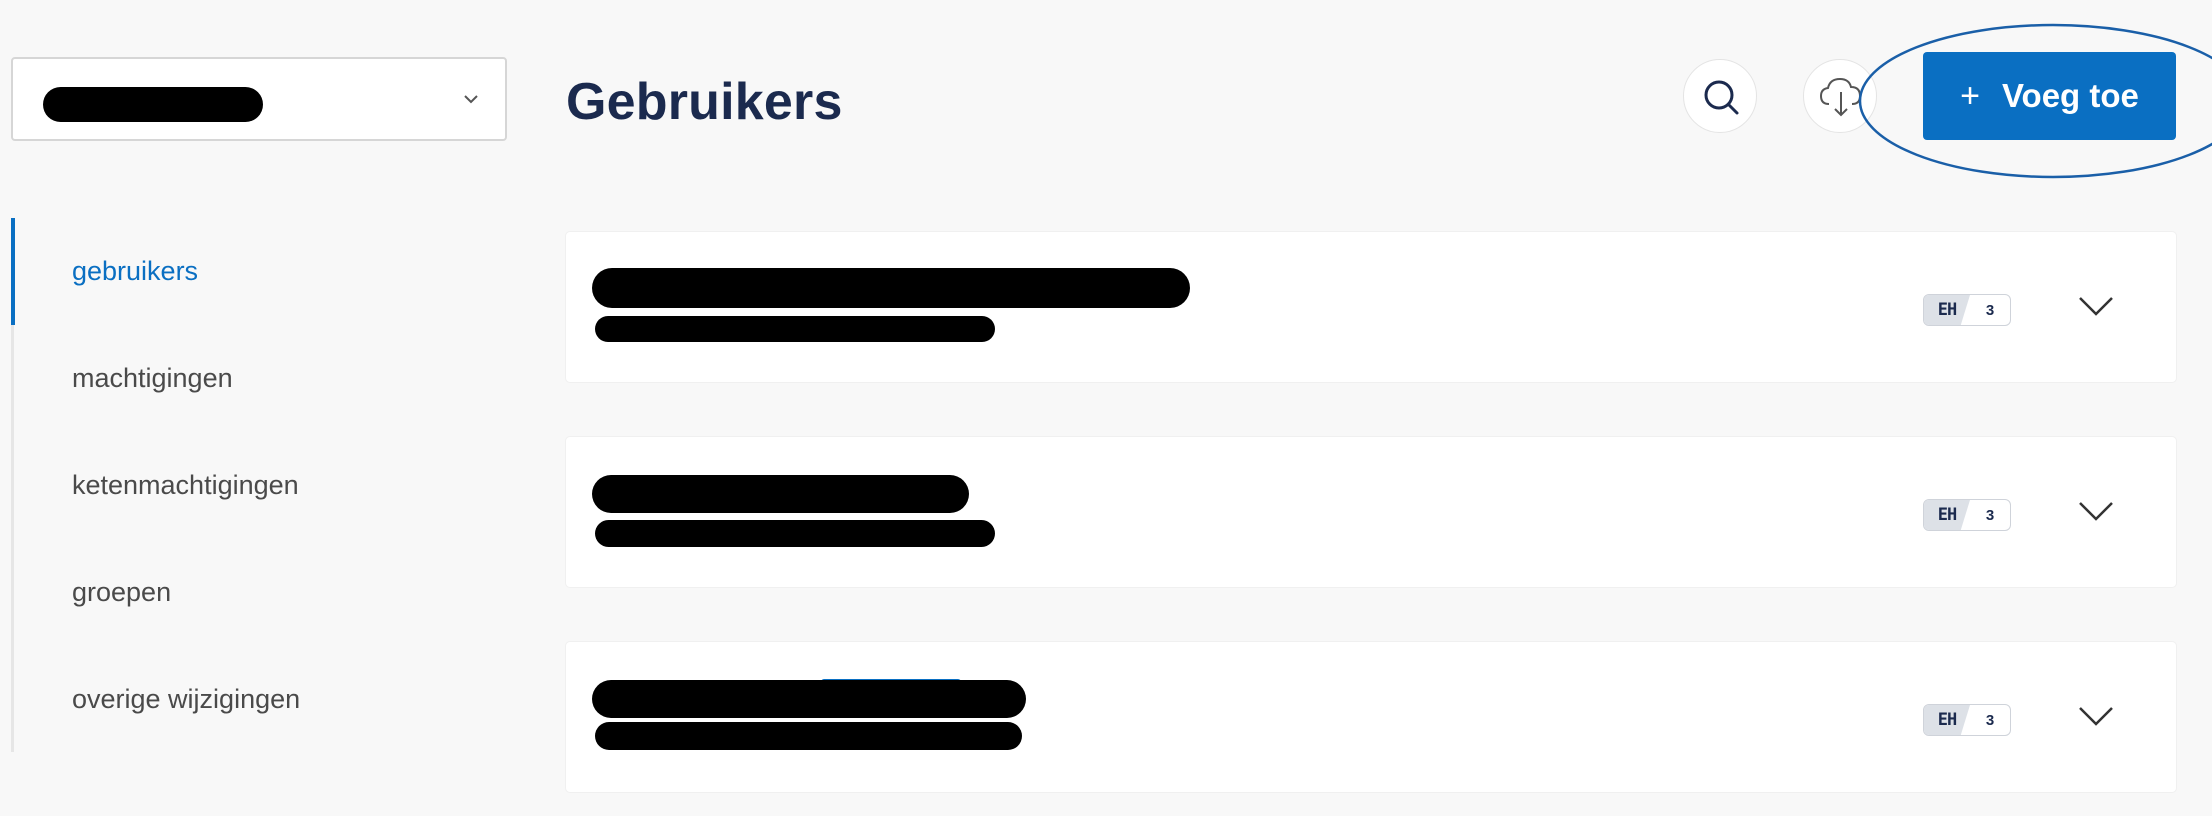 The height and width of the screenshot is (816, 2212). Describe the element at coordinates (185, 485) in the screenshot. I see `sidebar-item-ketenmachtigingen: ketenmachtigingen` at that location.